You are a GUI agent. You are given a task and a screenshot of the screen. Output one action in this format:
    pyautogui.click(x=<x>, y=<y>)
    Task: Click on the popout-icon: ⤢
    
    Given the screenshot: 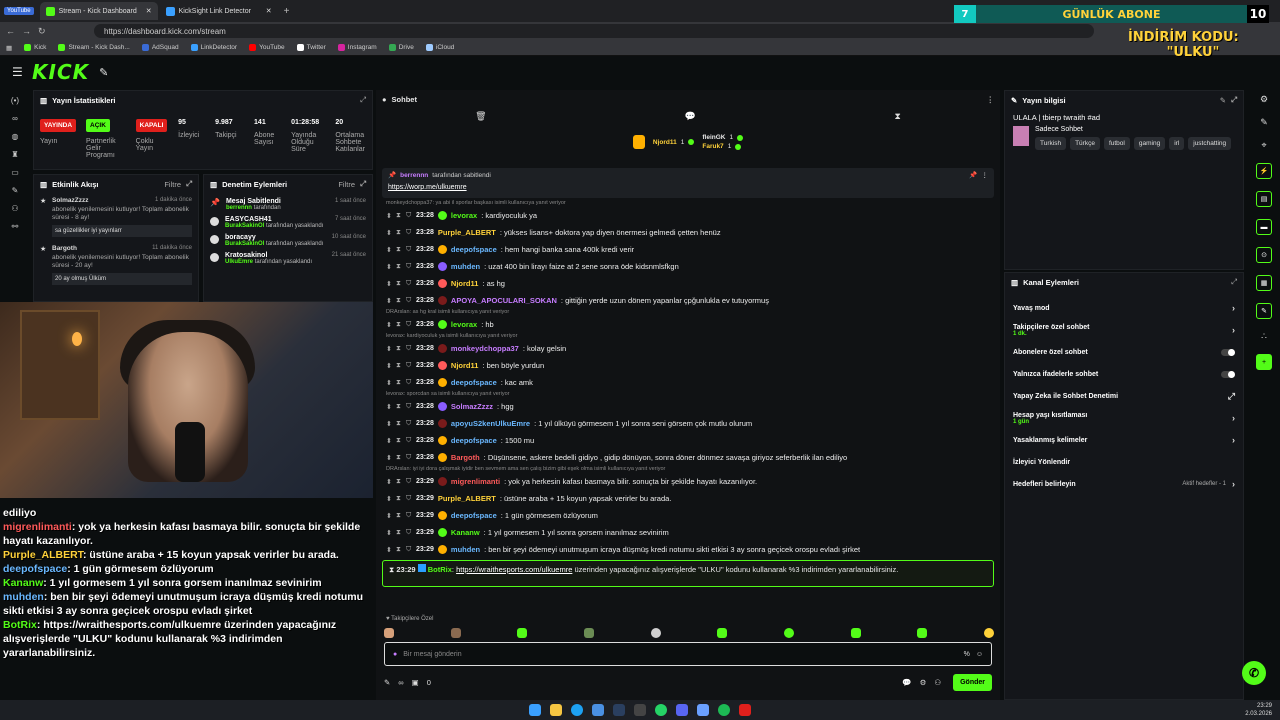 What is the action you would take?
    pyautogui.click(x=1234, y=100)
    